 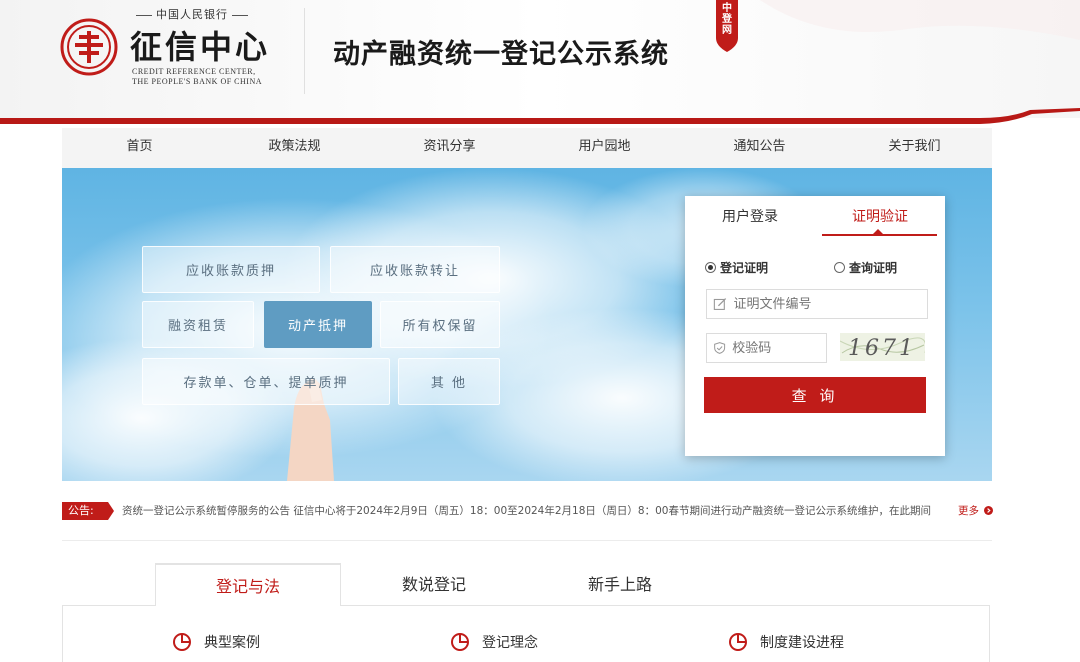 I want to click on radio-registration-cert: 登记证明, so click(x=736, y=267).